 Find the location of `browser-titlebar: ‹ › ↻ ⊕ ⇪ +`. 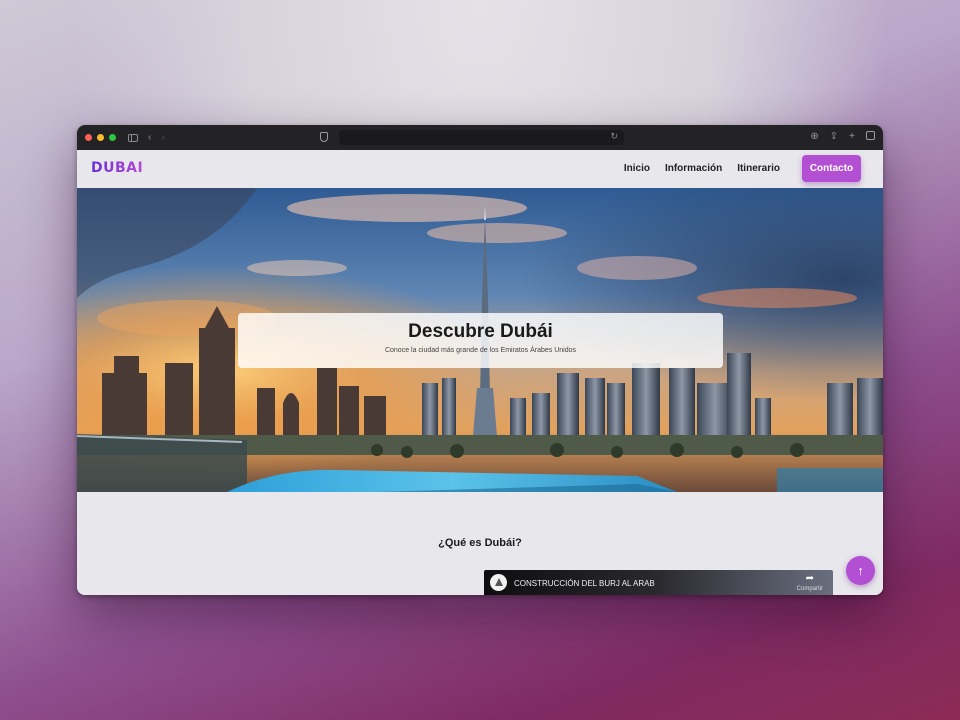

browser-titlebar: ‹ › ↻ ⊕ ⇪ + is located at coordinates (480, 137).